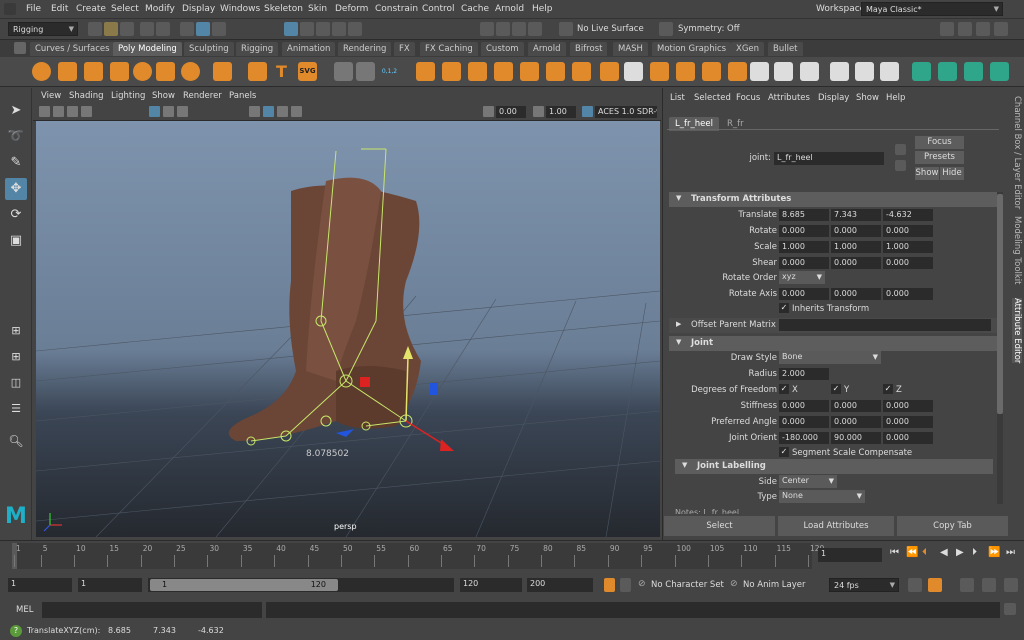  I want to click on vp-menu-renderer: Renderer, so click(202, 96).